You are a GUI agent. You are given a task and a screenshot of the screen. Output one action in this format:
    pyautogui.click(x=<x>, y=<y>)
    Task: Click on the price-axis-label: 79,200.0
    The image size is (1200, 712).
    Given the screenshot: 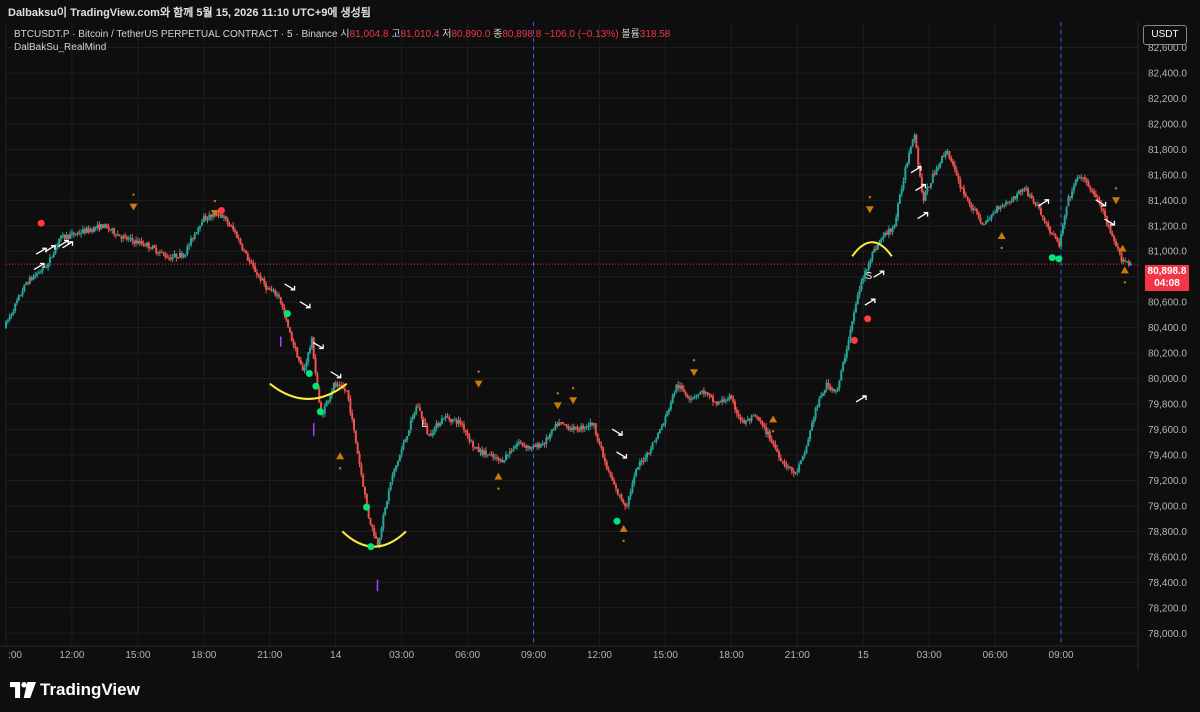 What is the action you would take?
    pyautogui.click(x=1167, y=481)
    